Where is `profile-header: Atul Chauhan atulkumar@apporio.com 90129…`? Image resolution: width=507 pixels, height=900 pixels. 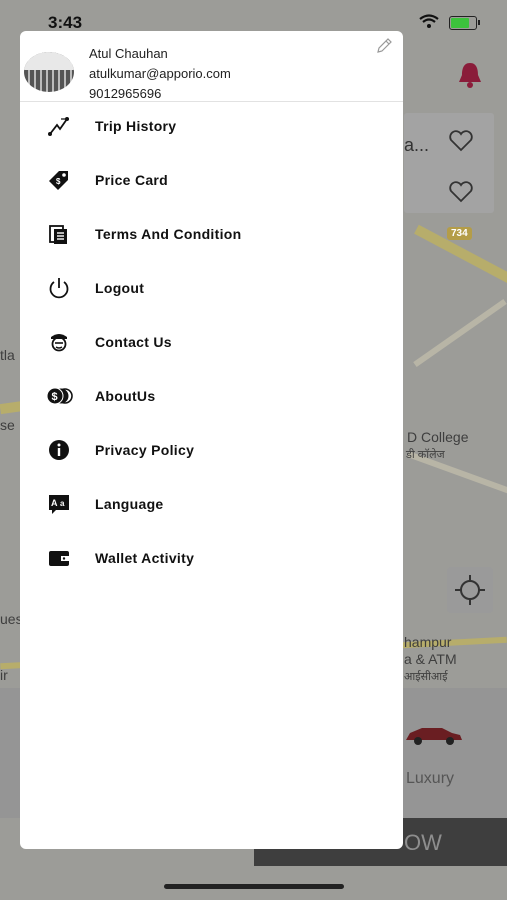
profile-header: Atul Chauhan atulkumar@apporio.com 90129… is located at coordinates (211, 66).